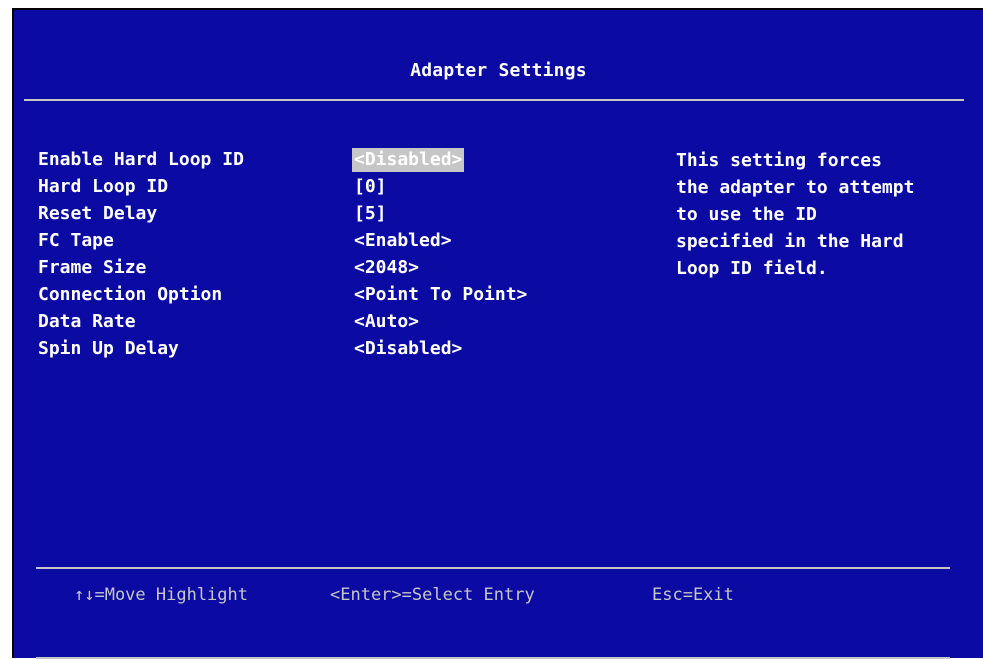  Describe the element at coordinates (493, 568) in the screenshot. I see `footer-divider-top` at that location.